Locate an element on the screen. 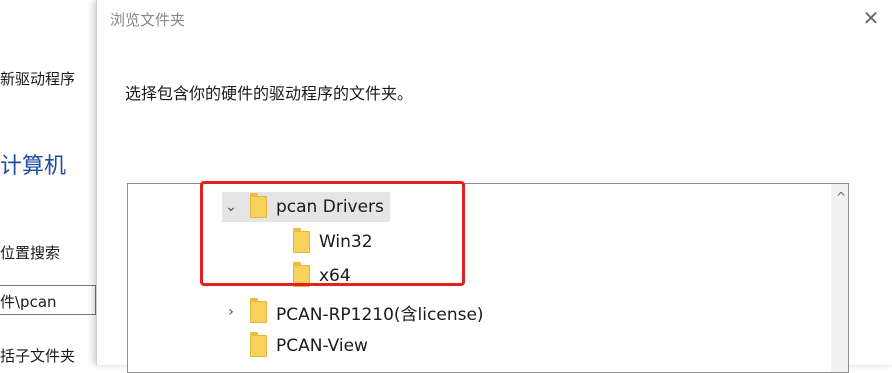  bg-heading: 计算机 is located at coordinates (33, 166).